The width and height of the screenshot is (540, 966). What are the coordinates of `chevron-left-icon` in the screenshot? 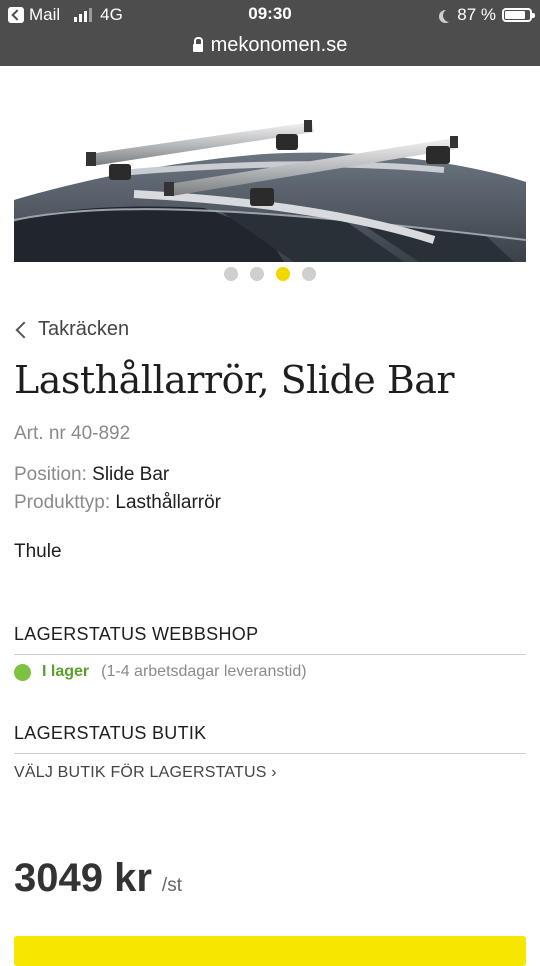 It's located at (24, 329).